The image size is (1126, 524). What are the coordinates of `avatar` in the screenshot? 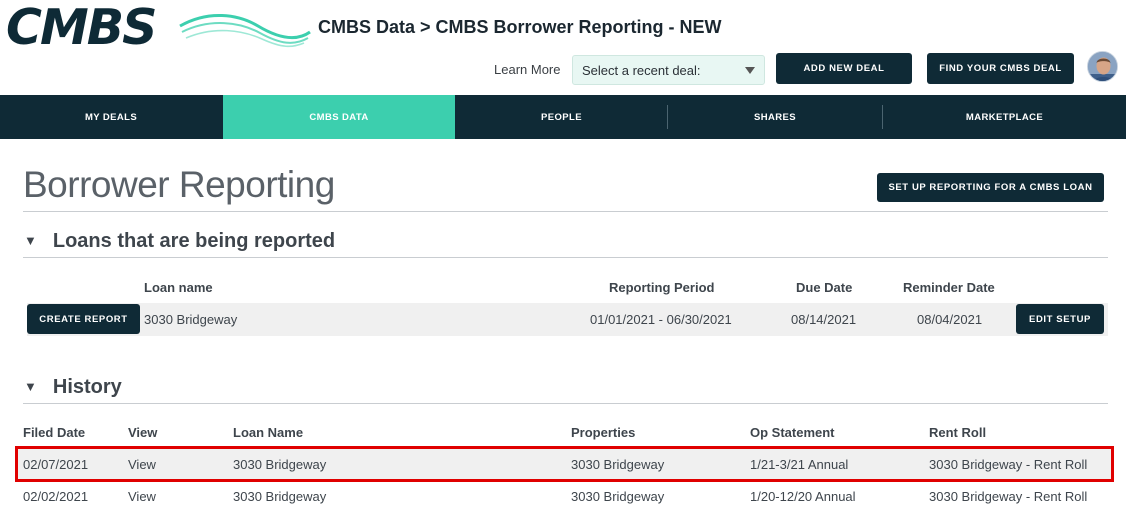 It's located at (1102, 66).